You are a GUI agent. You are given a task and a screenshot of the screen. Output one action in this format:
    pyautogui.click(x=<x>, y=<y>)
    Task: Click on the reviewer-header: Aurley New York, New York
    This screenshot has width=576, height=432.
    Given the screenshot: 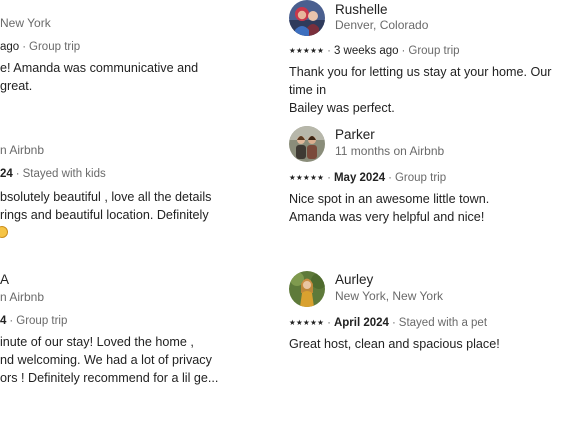 What is the action you would take?
    pyautogui.click(x=394, y=290)
    